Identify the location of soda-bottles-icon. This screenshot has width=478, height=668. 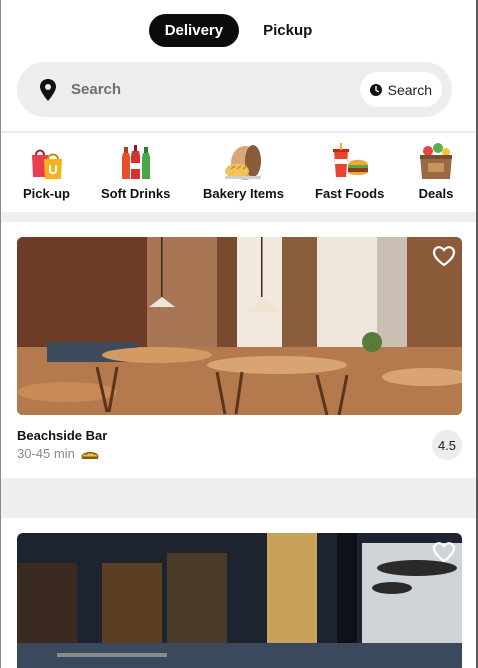
(135, 162).